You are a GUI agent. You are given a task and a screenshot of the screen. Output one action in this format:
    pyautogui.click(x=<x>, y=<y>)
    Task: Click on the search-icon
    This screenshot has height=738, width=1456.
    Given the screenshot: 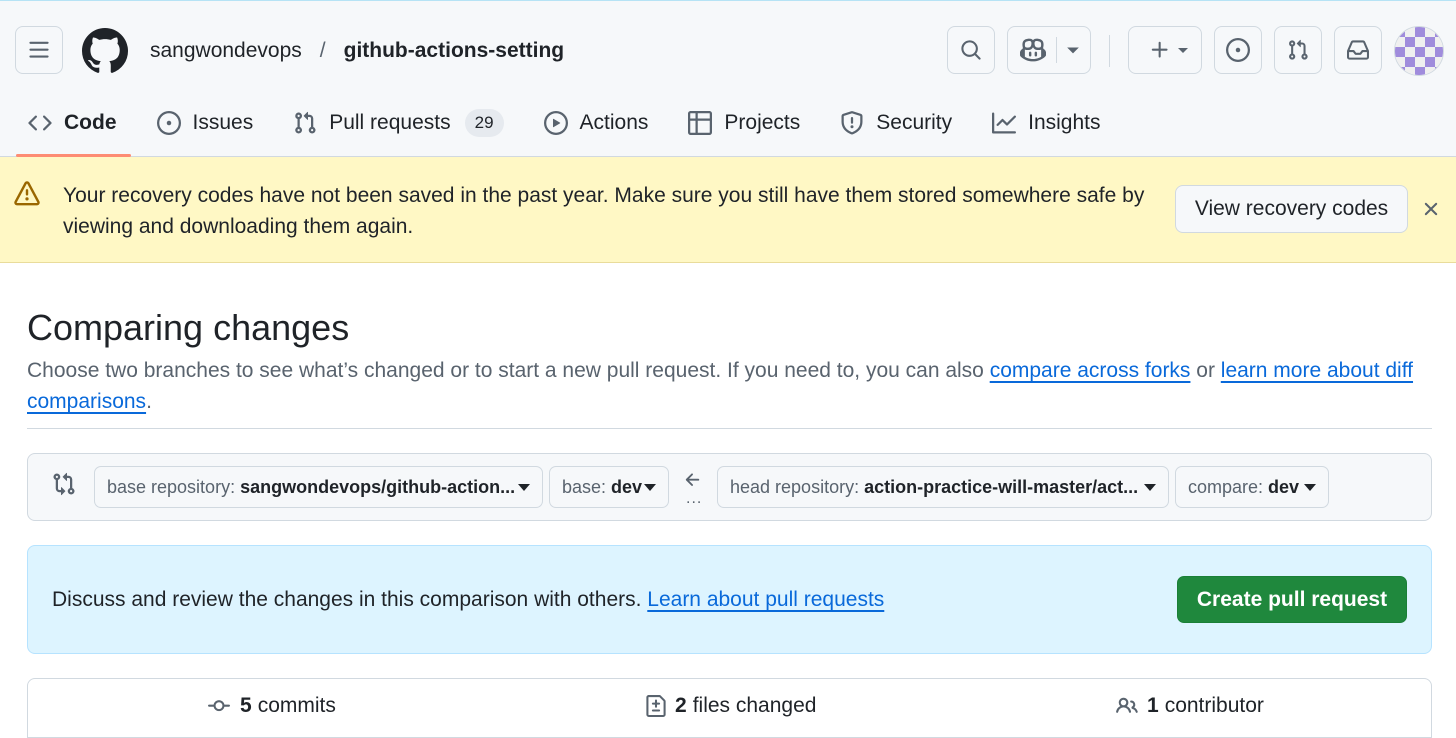 What is the action you would take?
    pyautogui.click(x=971, y=50)
    